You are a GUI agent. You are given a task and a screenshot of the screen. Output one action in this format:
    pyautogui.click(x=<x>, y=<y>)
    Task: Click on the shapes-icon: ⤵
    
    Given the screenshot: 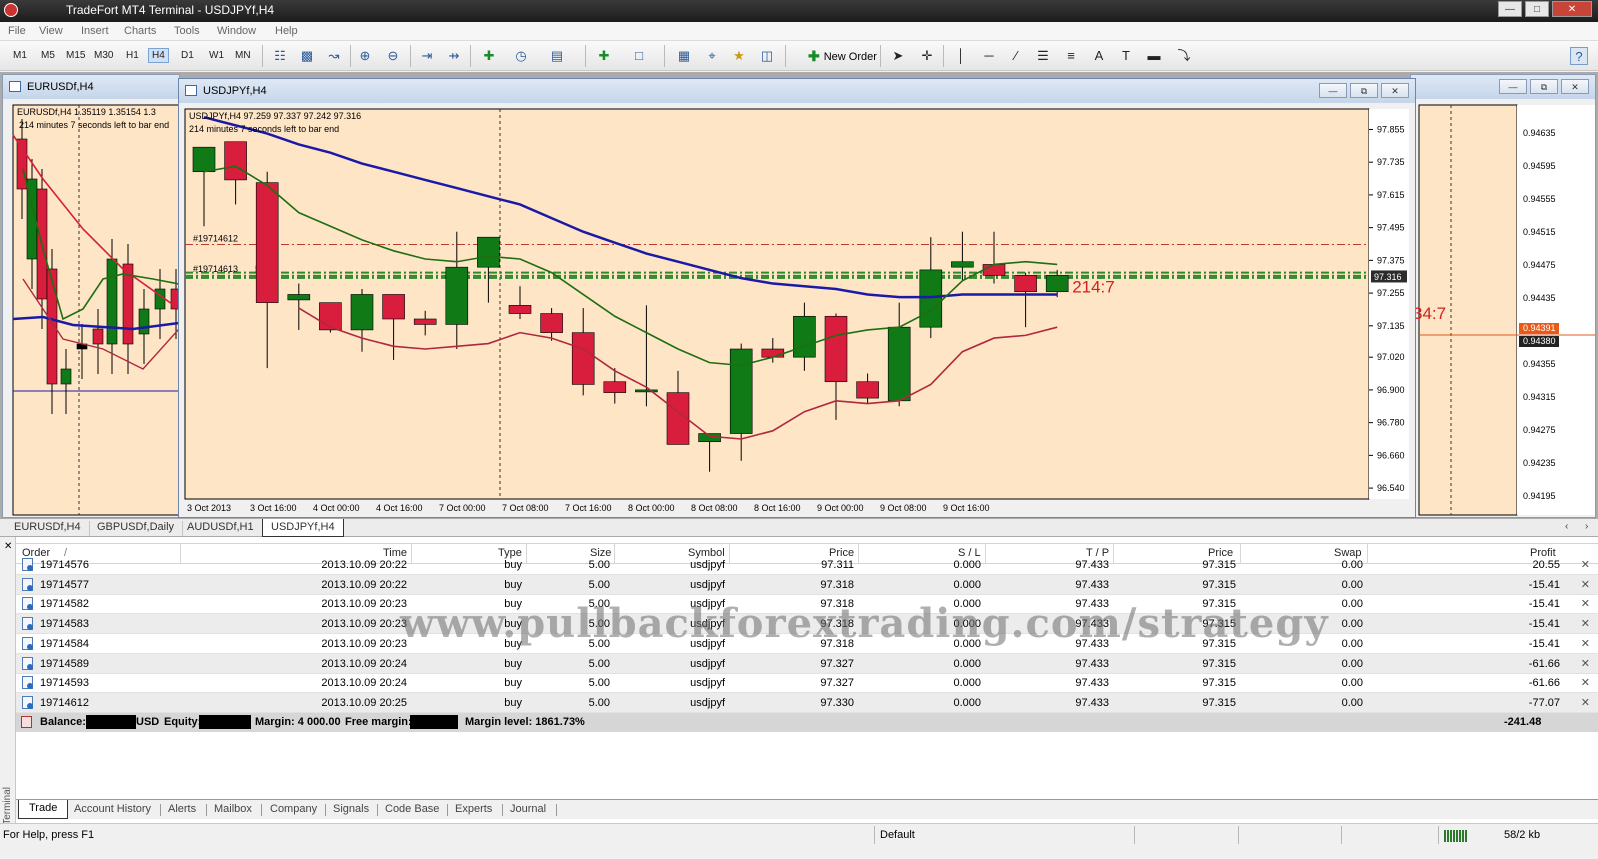 What is the action you would take?
    pyautogui.click(x=1184, y=56)
    